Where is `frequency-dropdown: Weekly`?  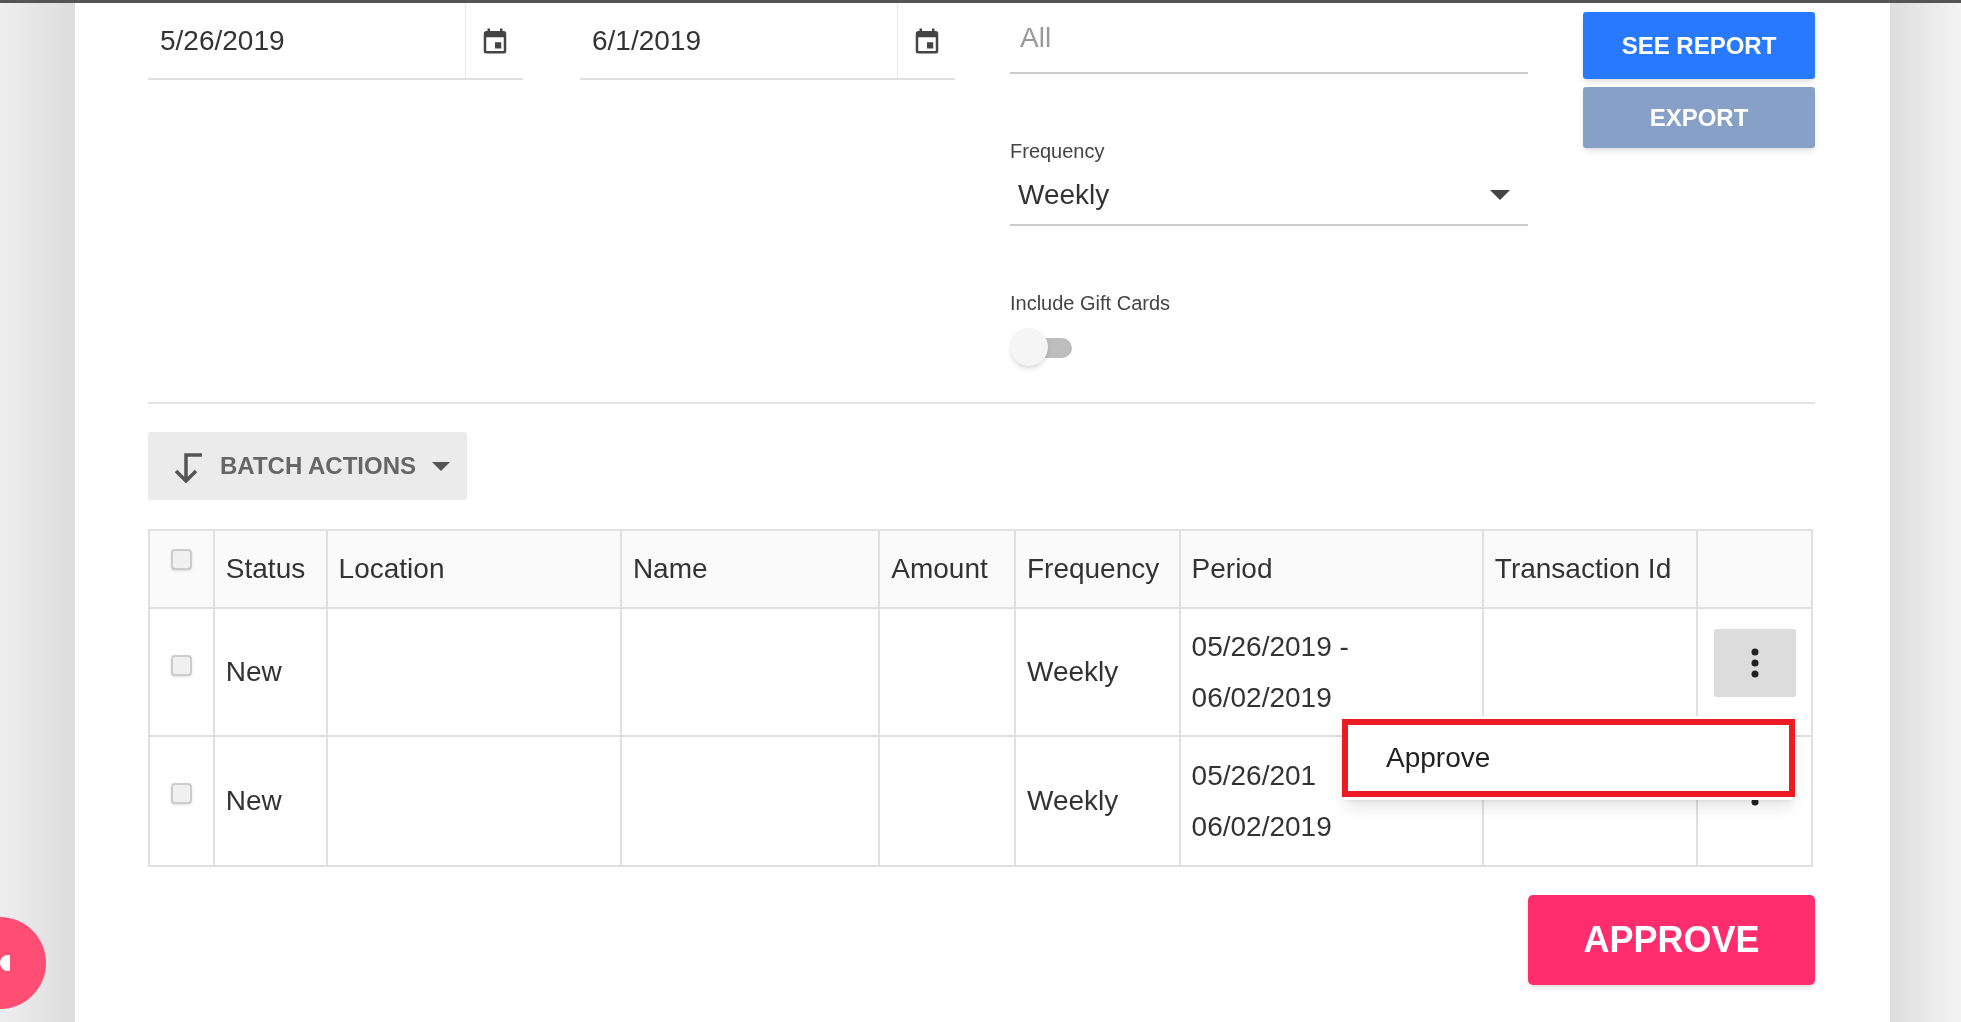 frequency-dropdown: Weekly is located at coordinates (1269, 196).